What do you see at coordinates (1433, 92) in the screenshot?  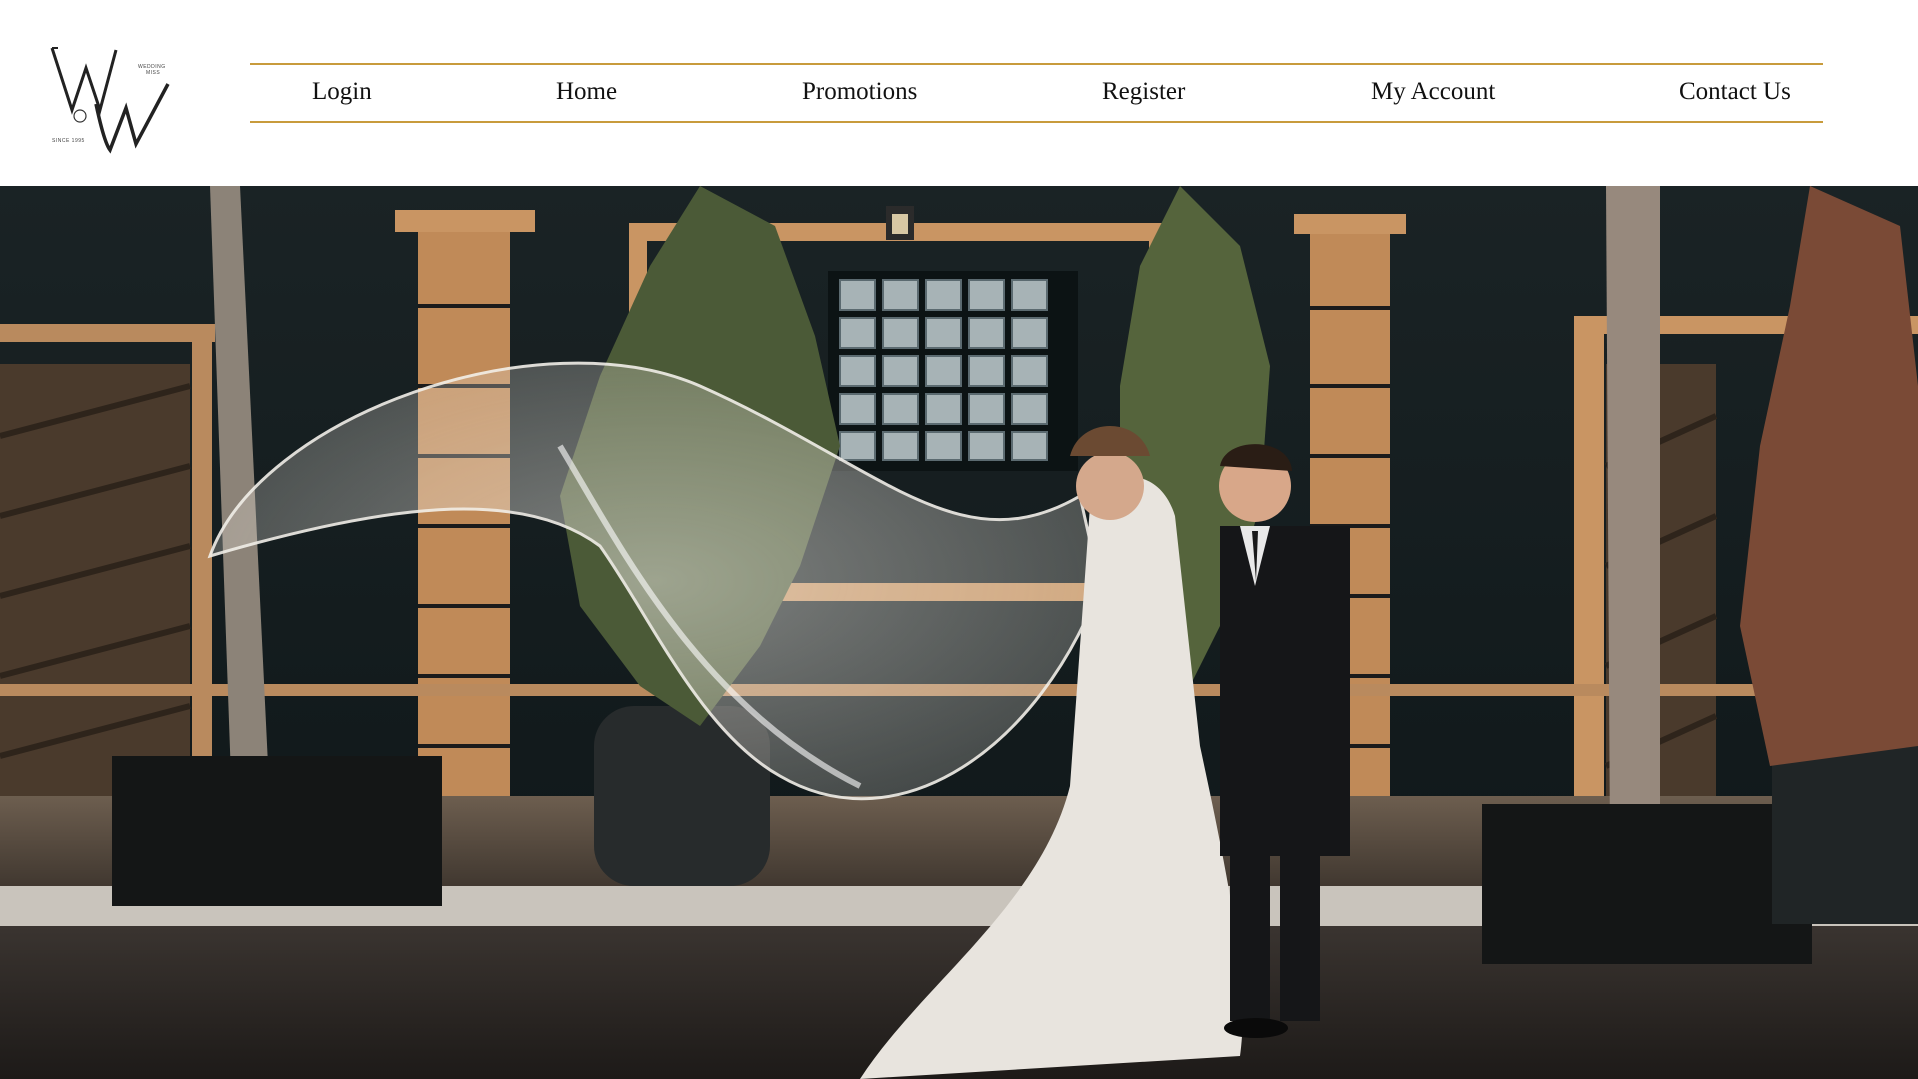 I see `nav-my-account-link: My Account` at bounding box center [1433, 92].